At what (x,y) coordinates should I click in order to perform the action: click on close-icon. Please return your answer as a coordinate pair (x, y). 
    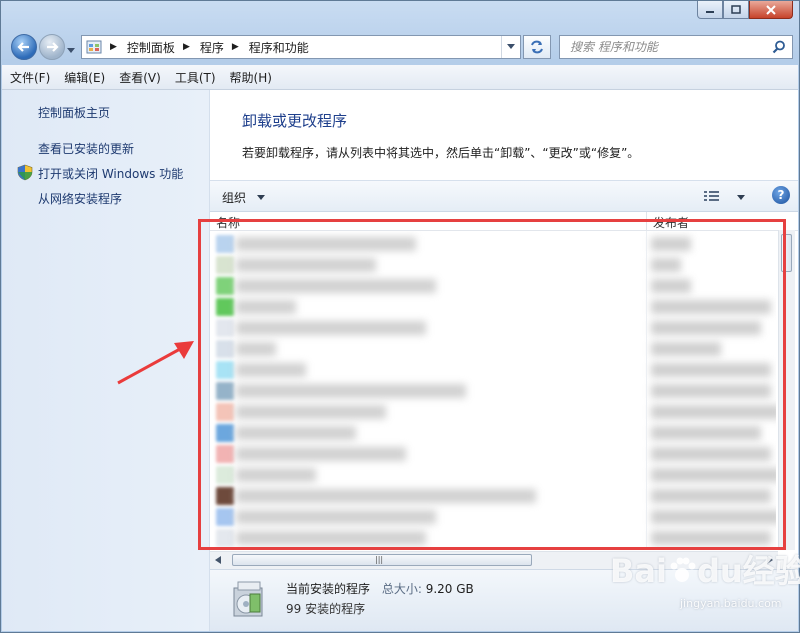
    Looking at the image, I should click on (771, 9).